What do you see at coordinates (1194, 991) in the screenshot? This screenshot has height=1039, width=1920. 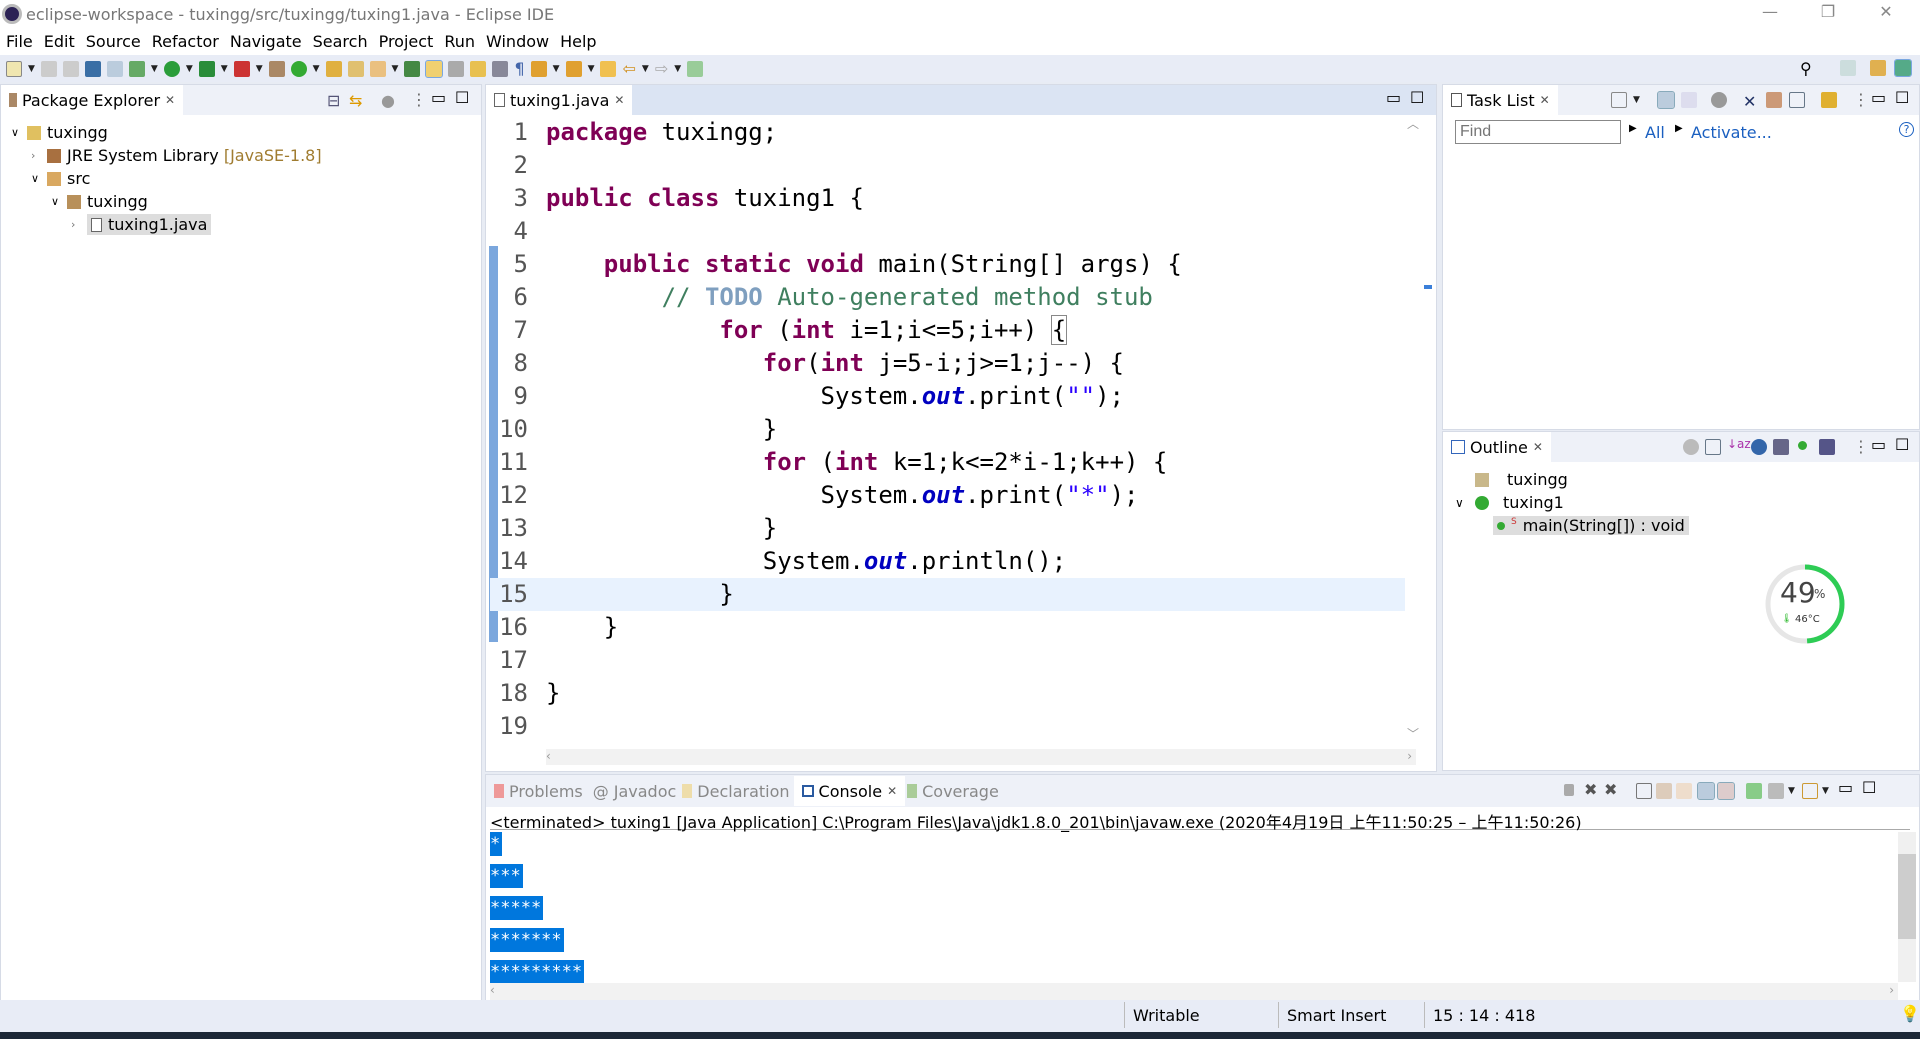 I see `console-horizontal-scrollbar: ‹ ›` at bounding box center [1194, 991].